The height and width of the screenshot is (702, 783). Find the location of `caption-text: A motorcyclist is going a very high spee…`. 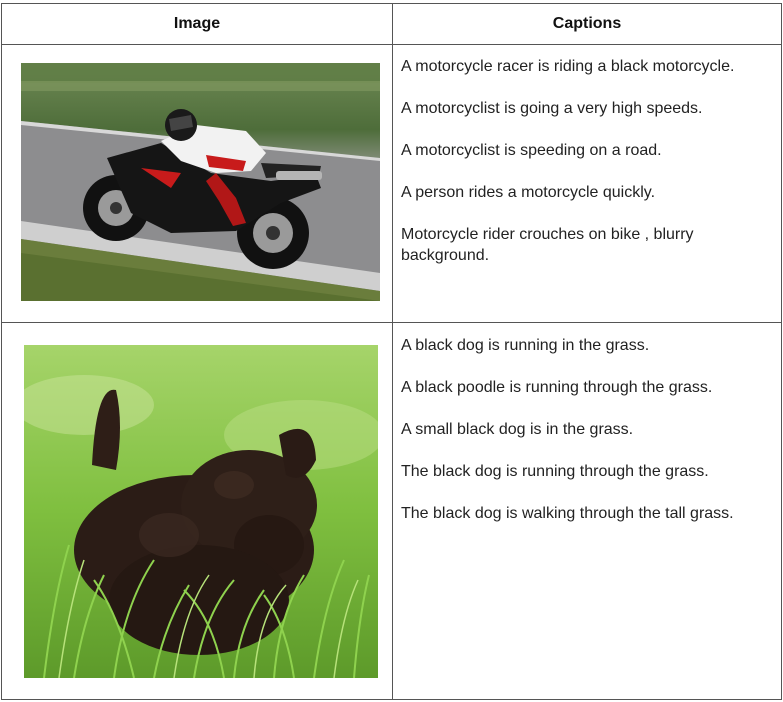

caption-text: A motorcyclist is going a very high spee… is located at coordinates (552, 108).